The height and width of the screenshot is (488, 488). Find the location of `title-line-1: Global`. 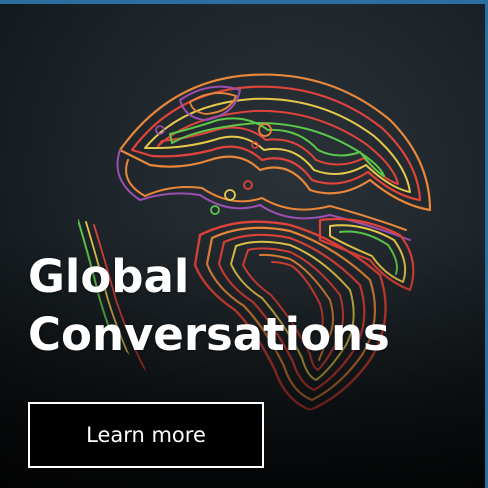

title-line-1: Global is located at coordinates (109, 276).